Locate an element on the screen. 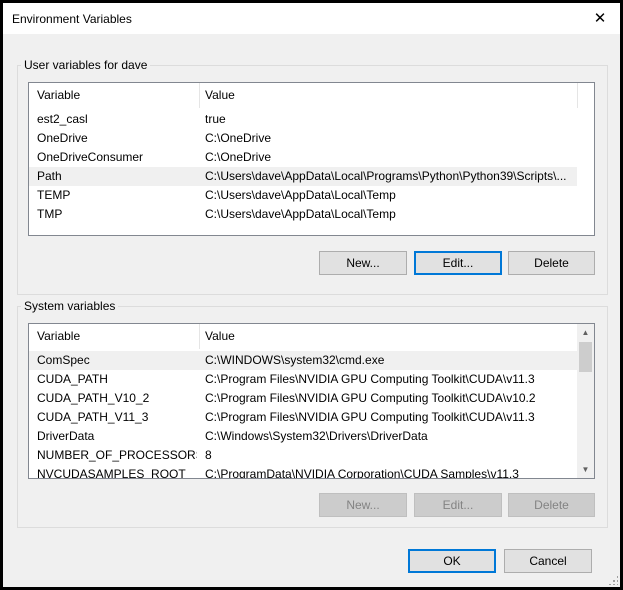 This screenshot has width=623, height=590. system-variables-label: System variables is located at coordinates (70, 306).